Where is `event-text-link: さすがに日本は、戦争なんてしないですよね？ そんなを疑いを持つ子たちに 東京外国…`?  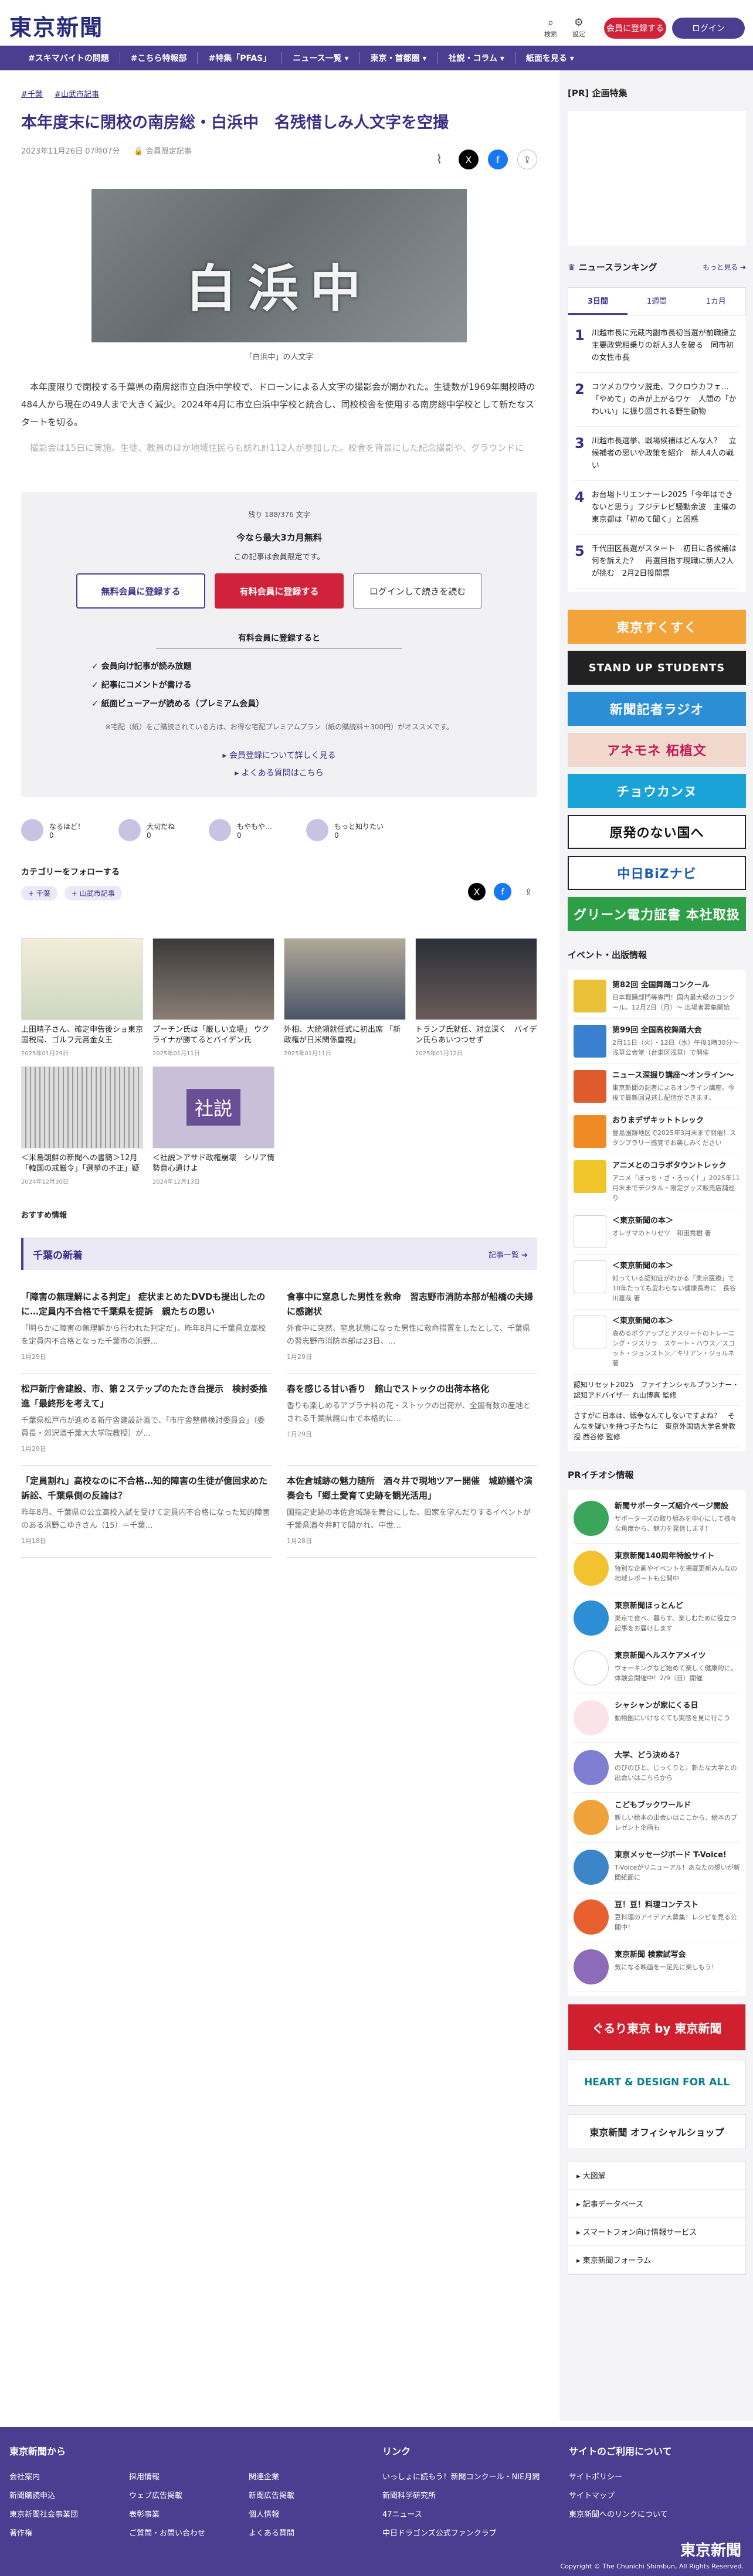
event-text-link: さすがに日本は、戦争なんてしないですよね？ そんなを疑いを持つ子たちに 東京外国… is located at coordinates (657, 1427).